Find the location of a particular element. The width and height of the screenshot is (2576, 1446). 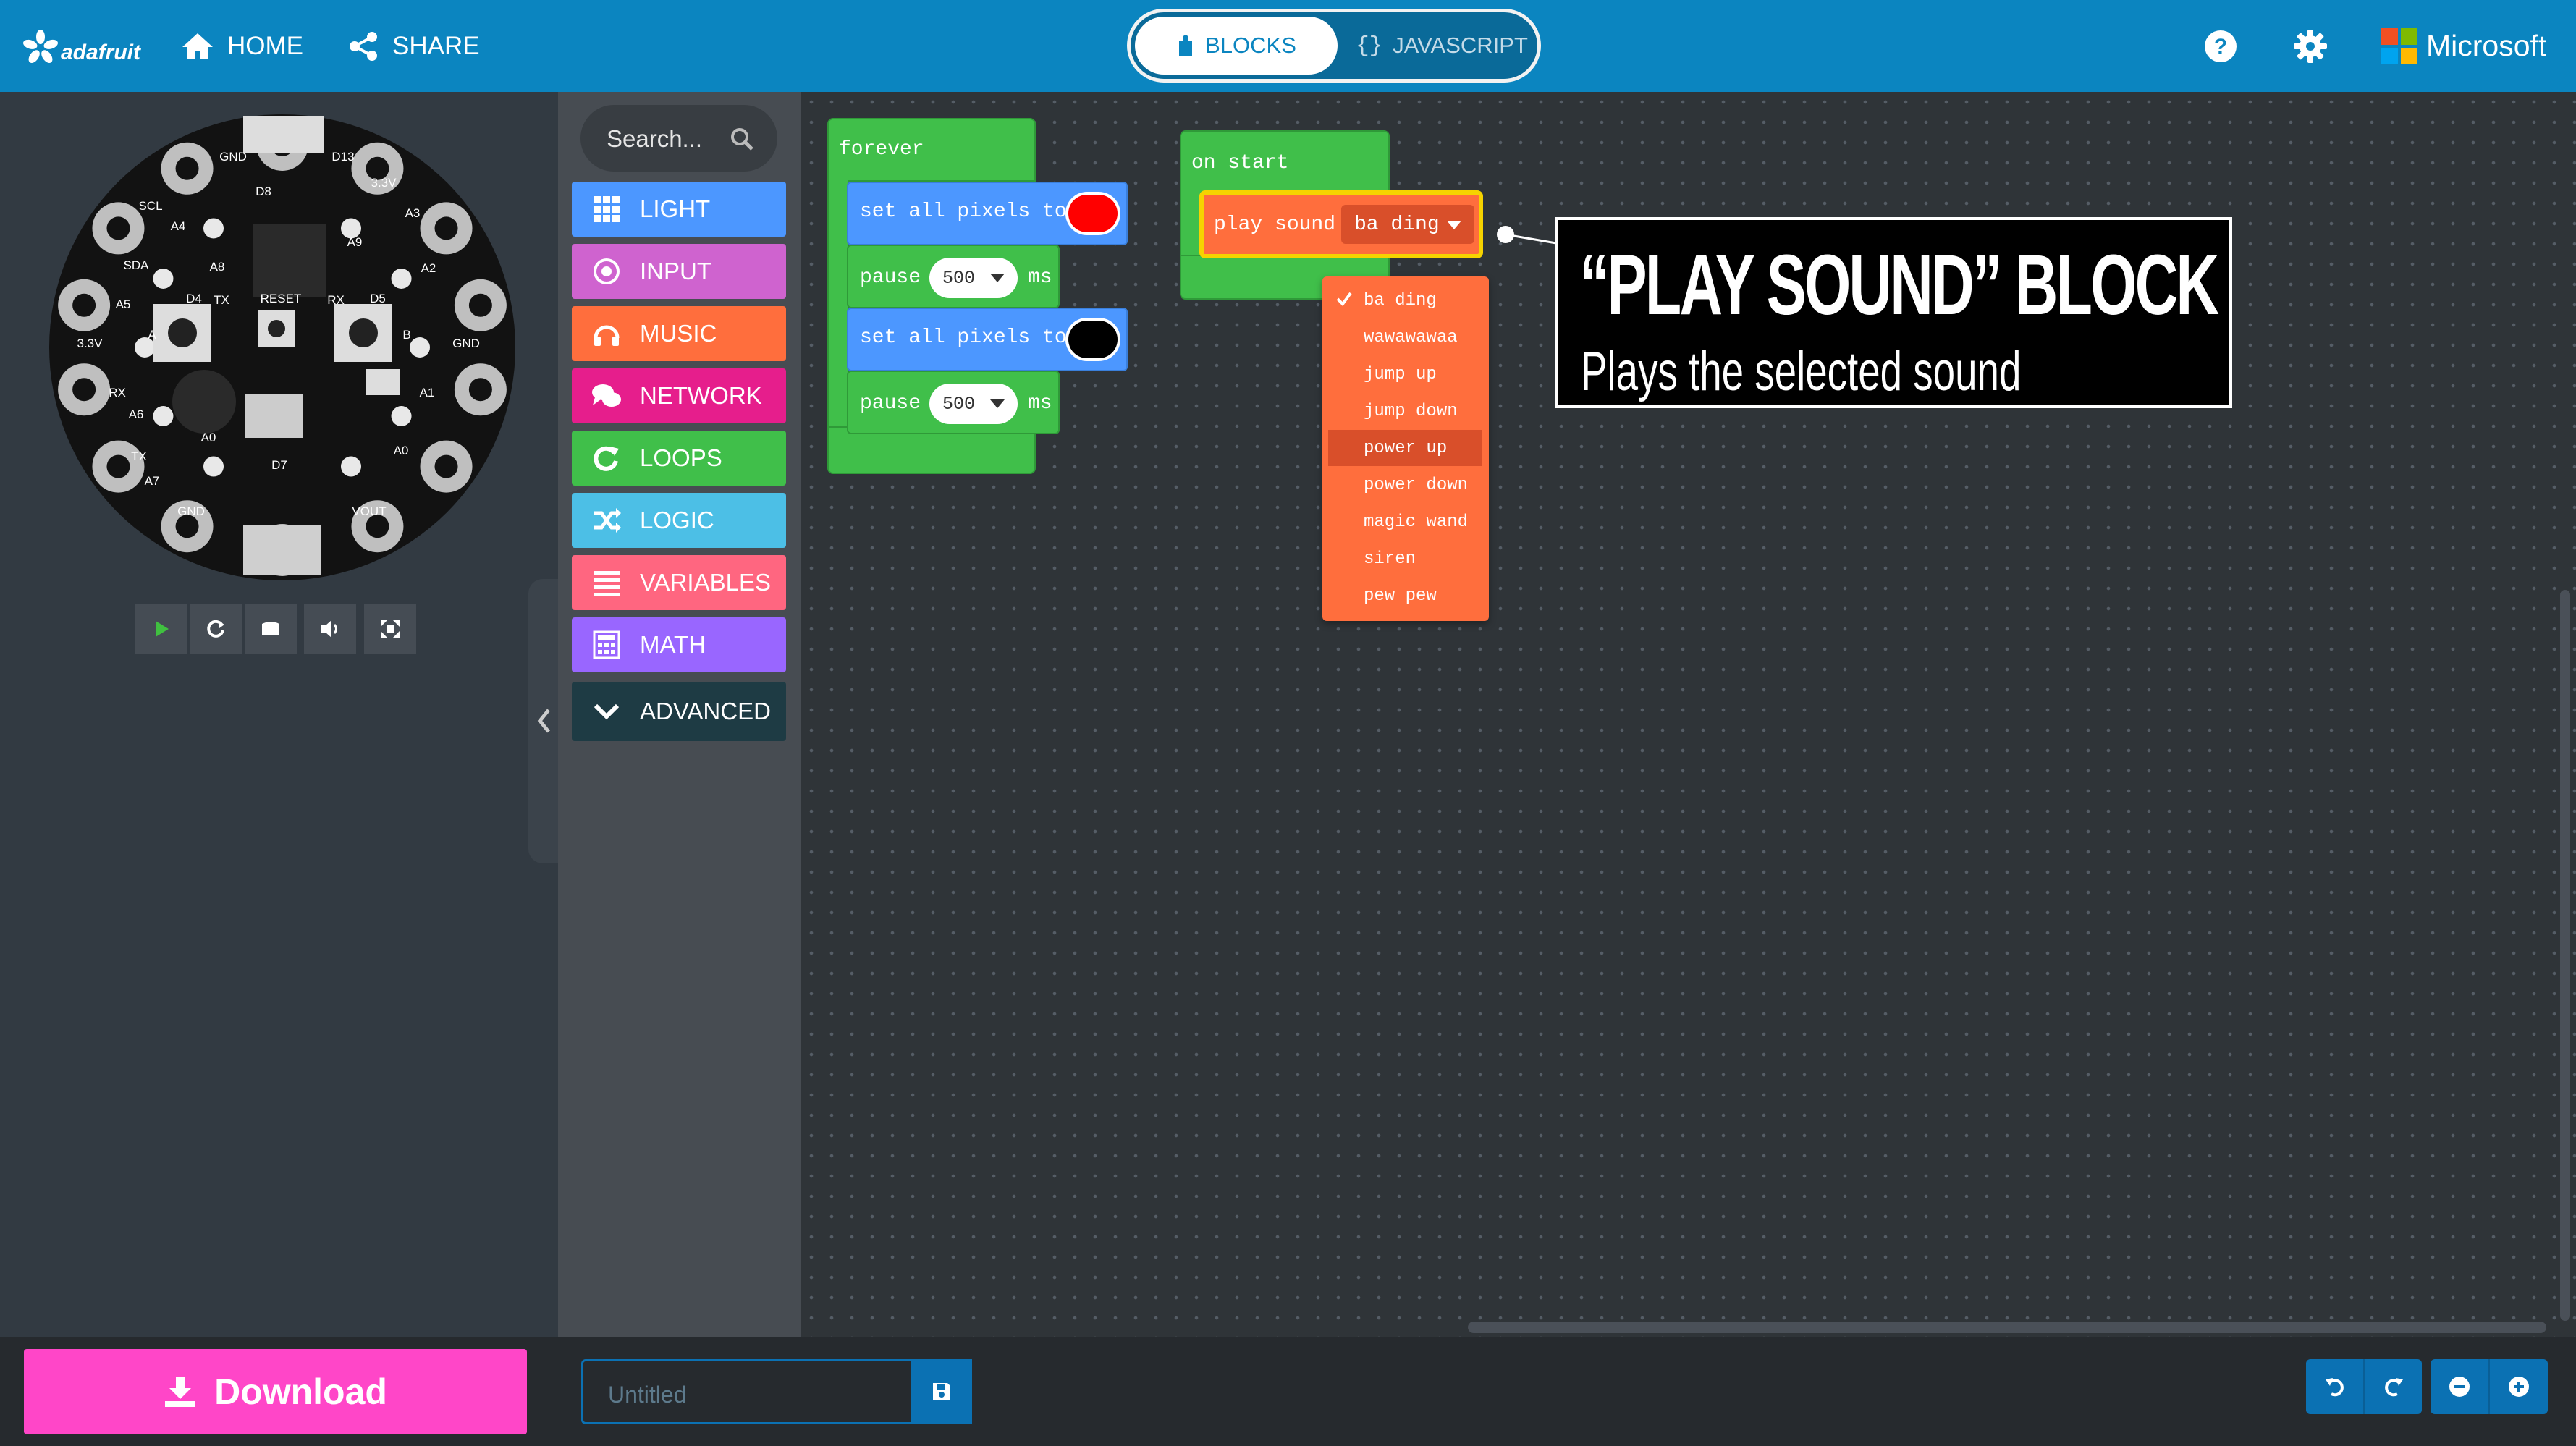

fullscreen-button is located at coordinates (390, 629).